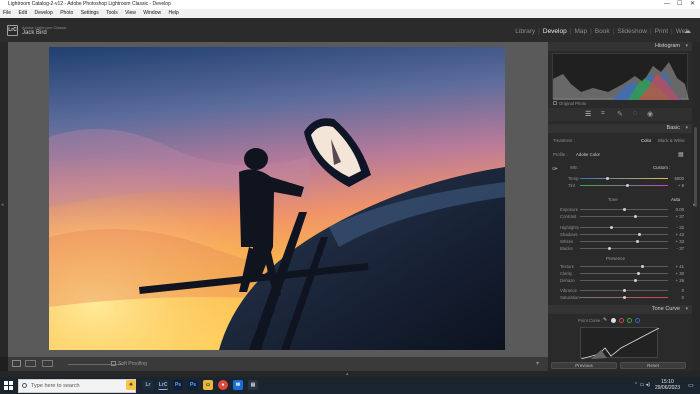  What do you see at coordinates (671, 140) in the screenshot?
I see `treatment-bw: Black & White` at bounding box center [671, 140].